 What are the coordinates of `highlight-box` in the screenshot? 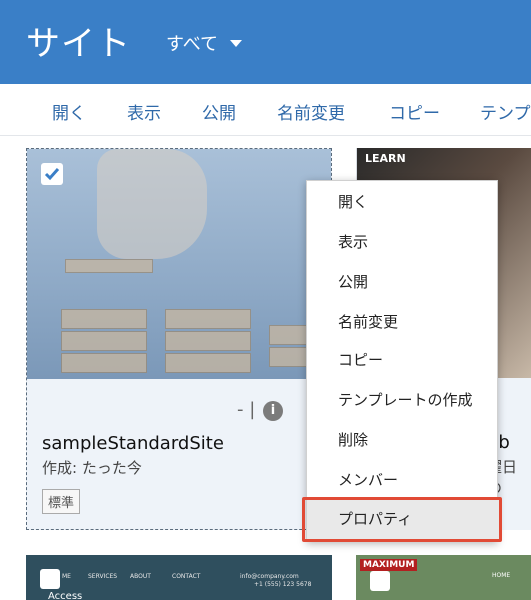 It's located at (402, 519).